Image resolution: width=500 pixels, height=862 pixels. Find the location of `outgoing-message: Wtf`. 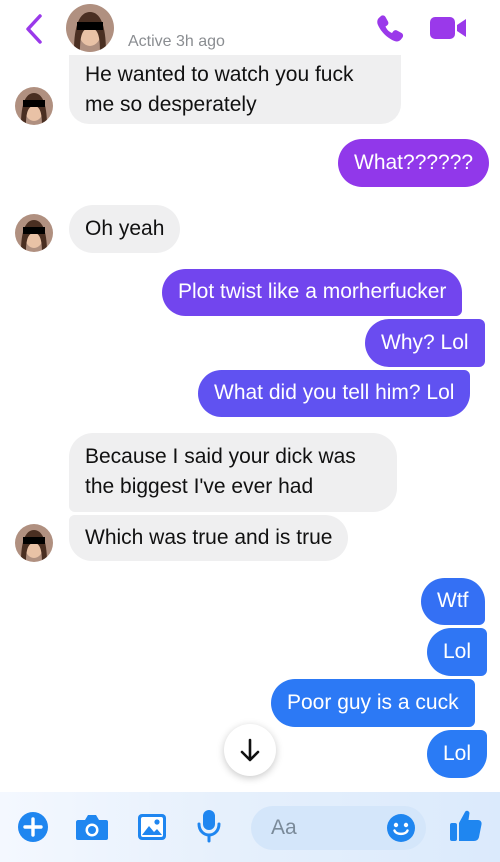

outgoing-message: Wtf is located at coordinates (453, 601).